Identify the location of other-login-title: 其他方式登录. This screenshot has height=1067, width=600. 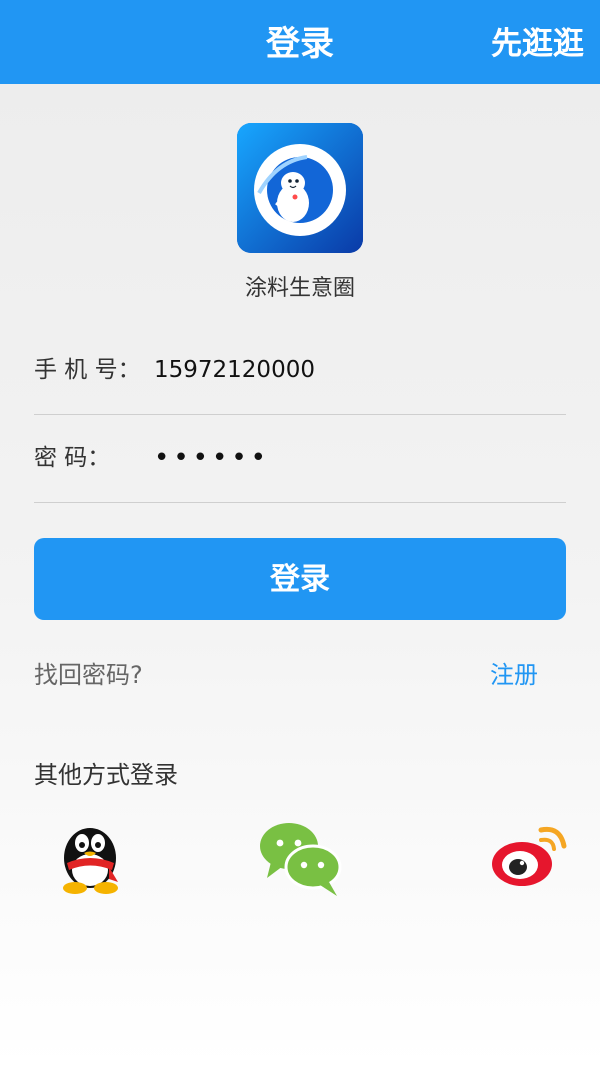
(106, 775).